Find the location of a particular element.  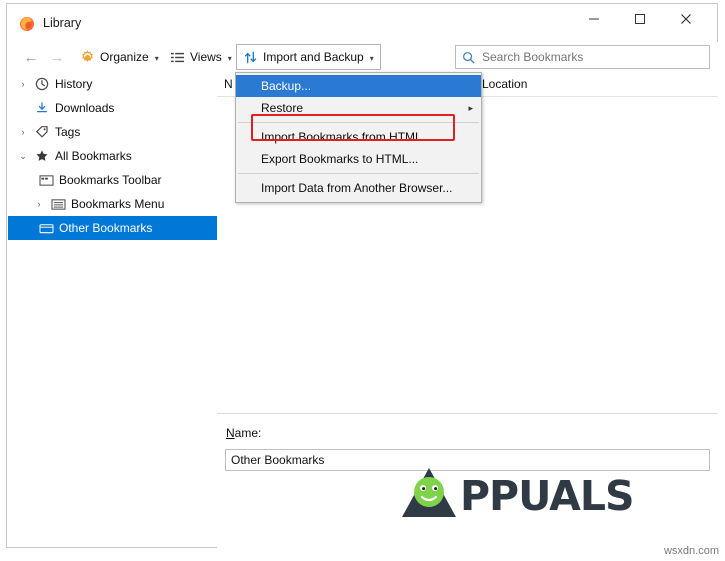

search-icon is located at coordinates (468, 57).